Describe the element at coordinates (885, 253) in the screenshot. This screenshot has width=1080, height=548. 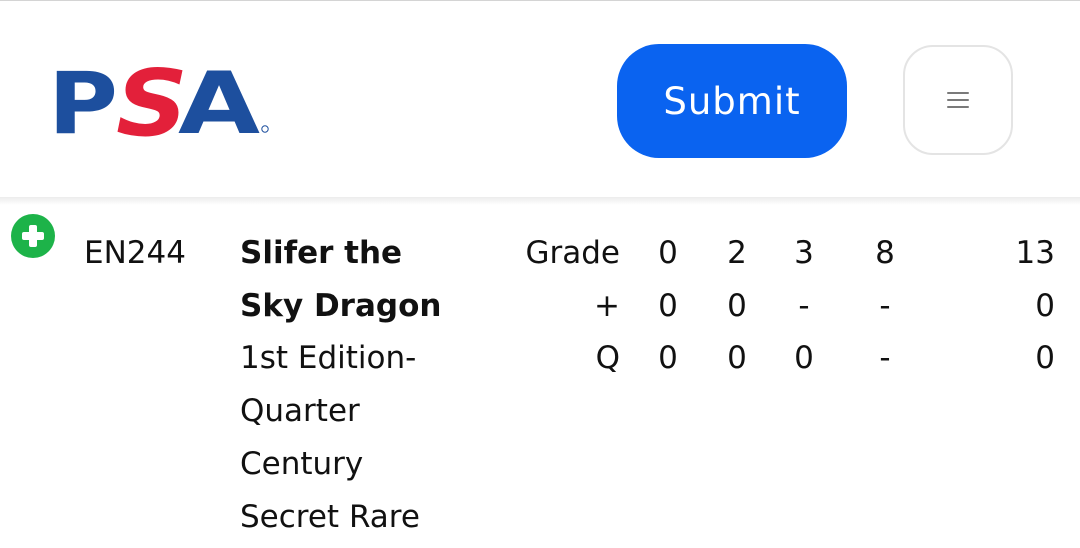
I see `pop-cell: 8` at that location.